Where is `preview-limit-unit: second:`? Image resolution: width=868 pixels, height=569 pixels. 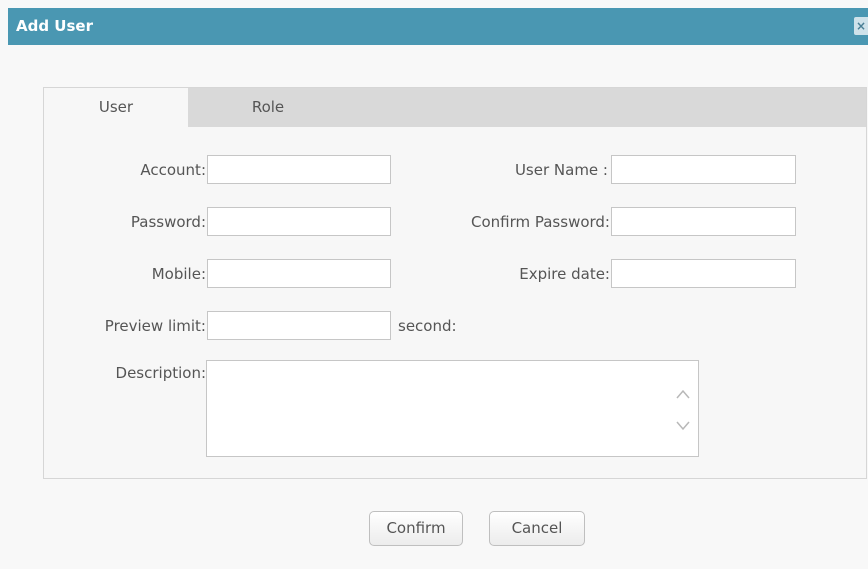 preview-limit-unit: second: is located at coordinates (427, 326).